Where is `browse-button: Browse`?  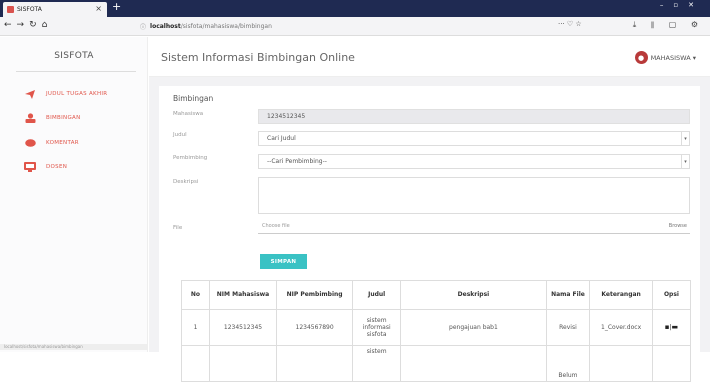
browse-button: Browse is located at coordinates (678, 226).